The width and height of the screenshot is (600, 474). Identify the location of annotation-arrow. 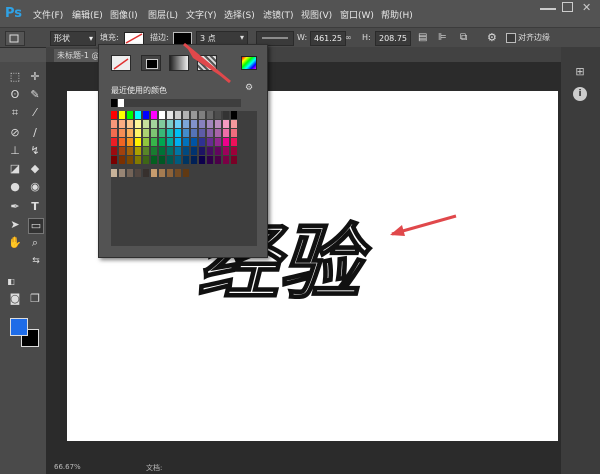
(397, 230).